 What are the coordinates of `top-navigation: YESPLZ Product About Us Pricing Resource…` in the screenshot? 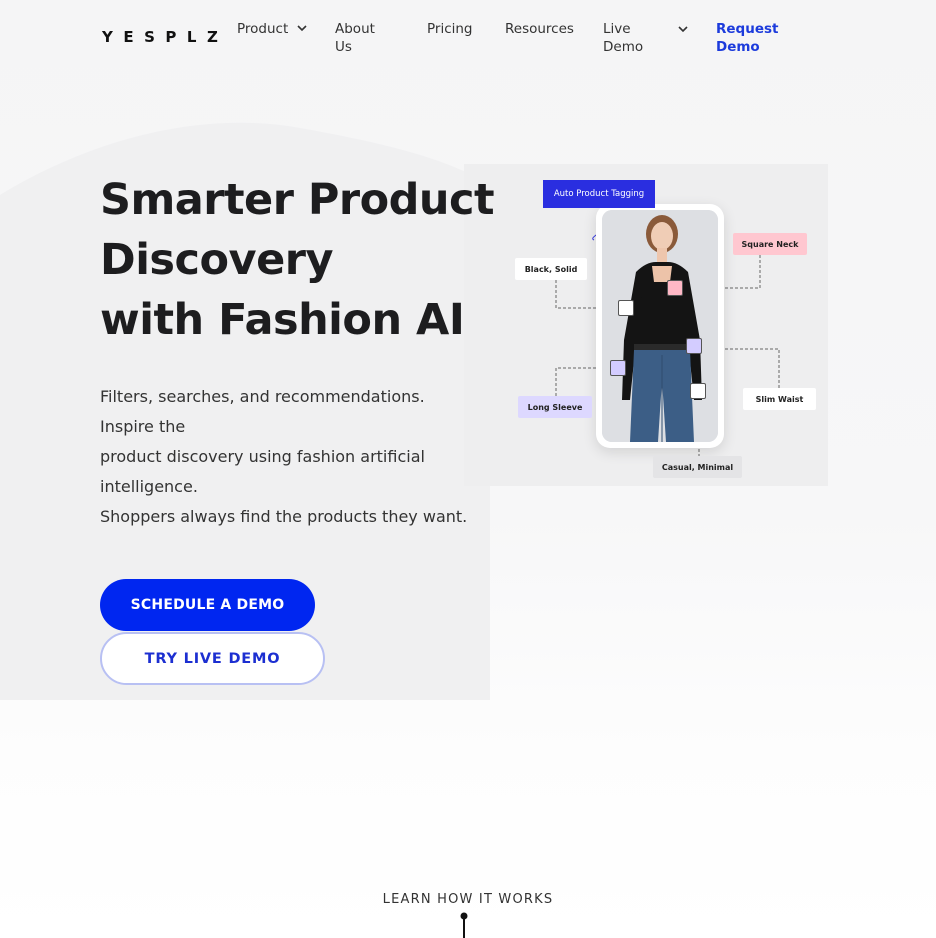 It's located at (468, 40).